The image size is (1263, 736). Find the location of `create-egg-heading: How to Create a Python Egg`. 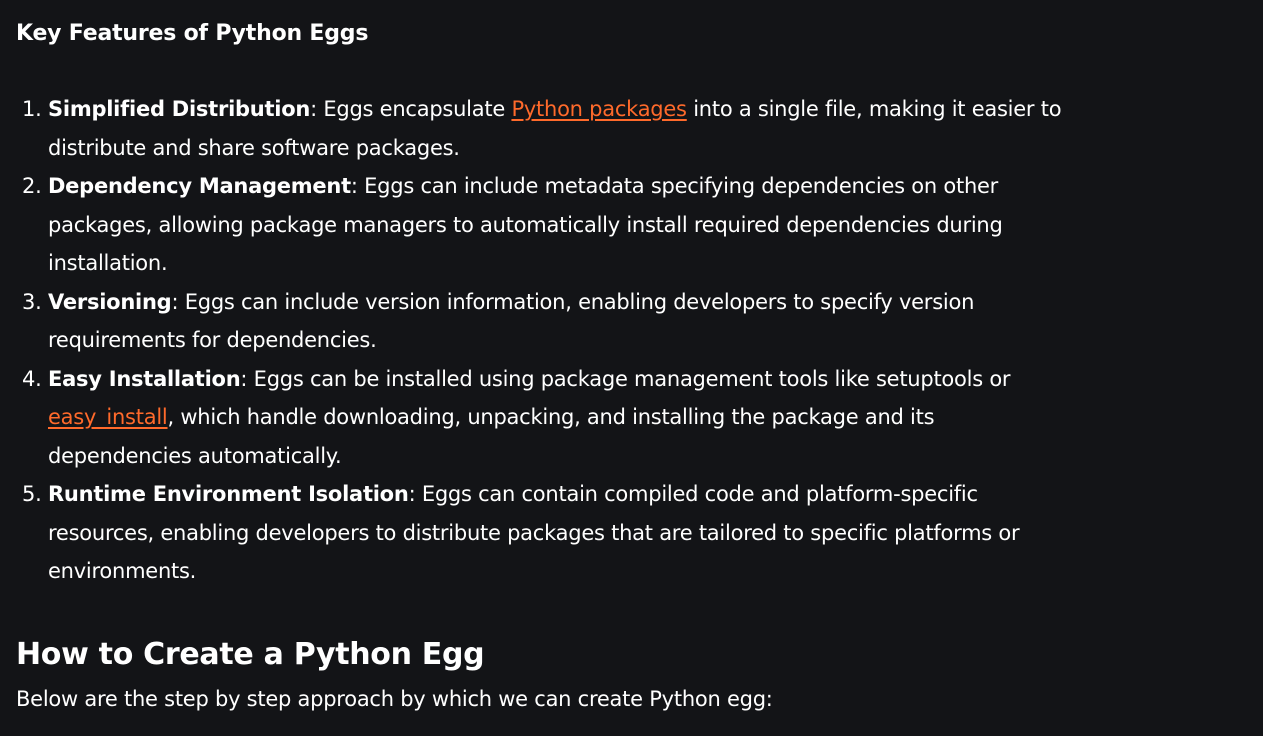

create-egg-heading: How to Create a Python Egg is located at coordinates (250, 654).